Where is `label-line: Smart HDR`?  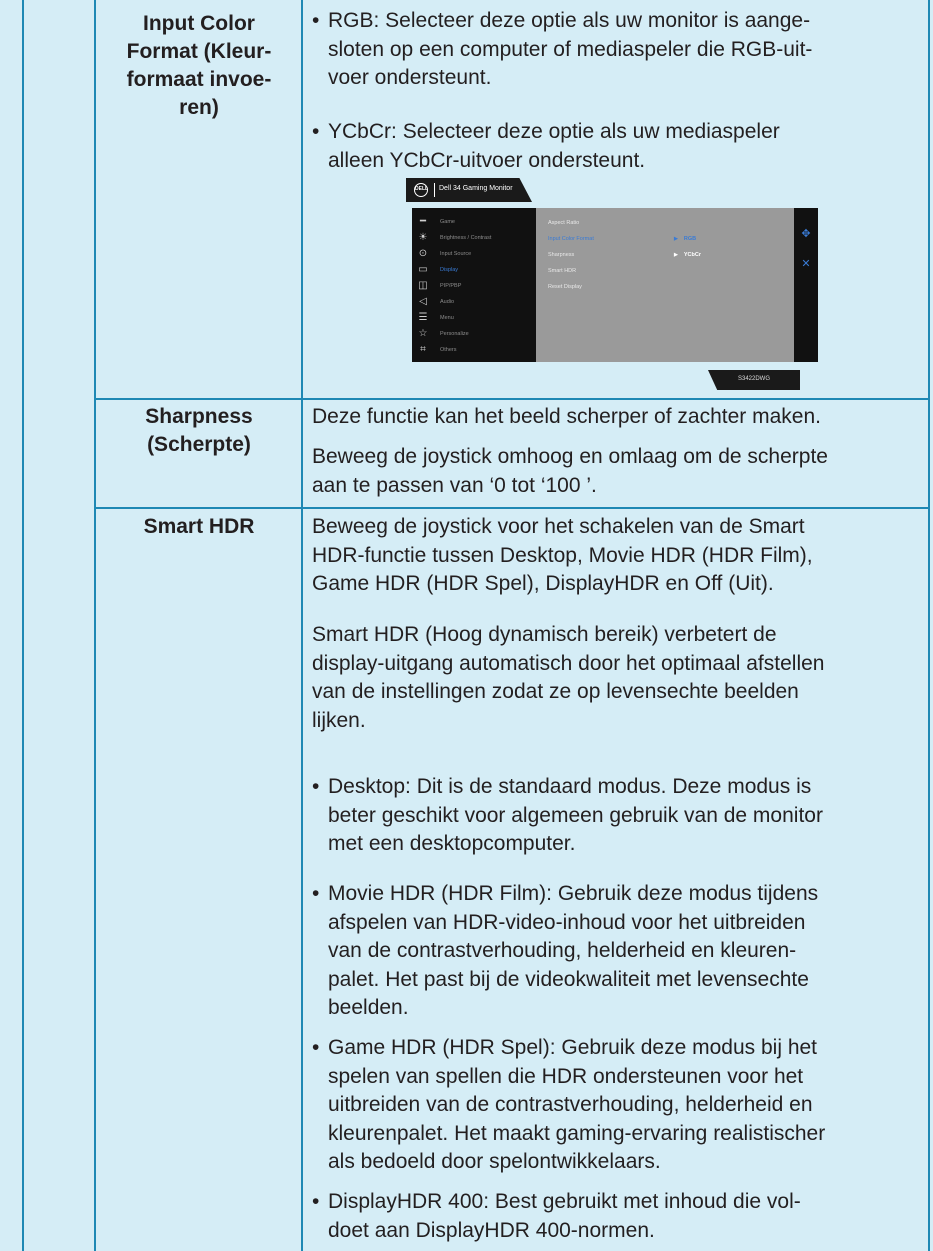
label-line: Smart HDR is located at coordinates (199, 526).